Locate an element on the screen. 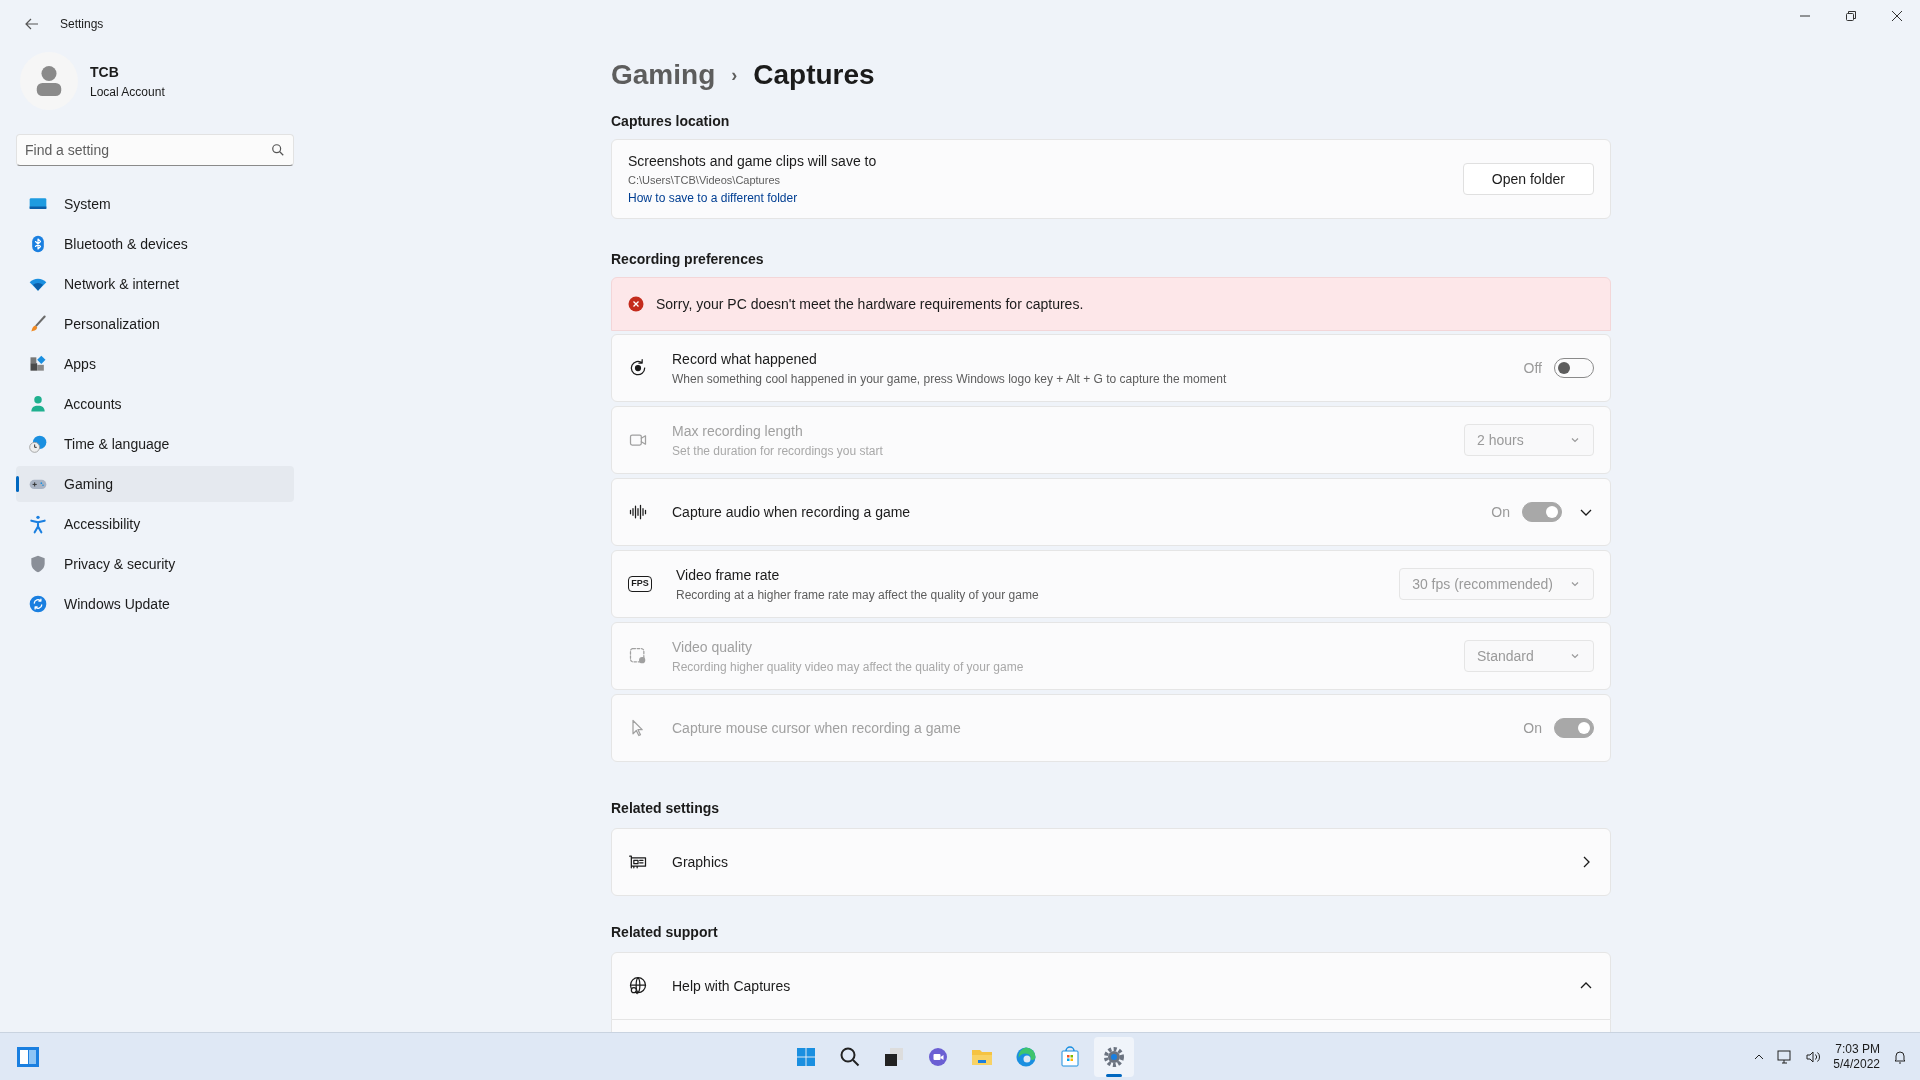 Image resolution: width=1920 pixels, height=1080 pixels. open-folder-button: Open folder is located at coordinates (1528, 179).